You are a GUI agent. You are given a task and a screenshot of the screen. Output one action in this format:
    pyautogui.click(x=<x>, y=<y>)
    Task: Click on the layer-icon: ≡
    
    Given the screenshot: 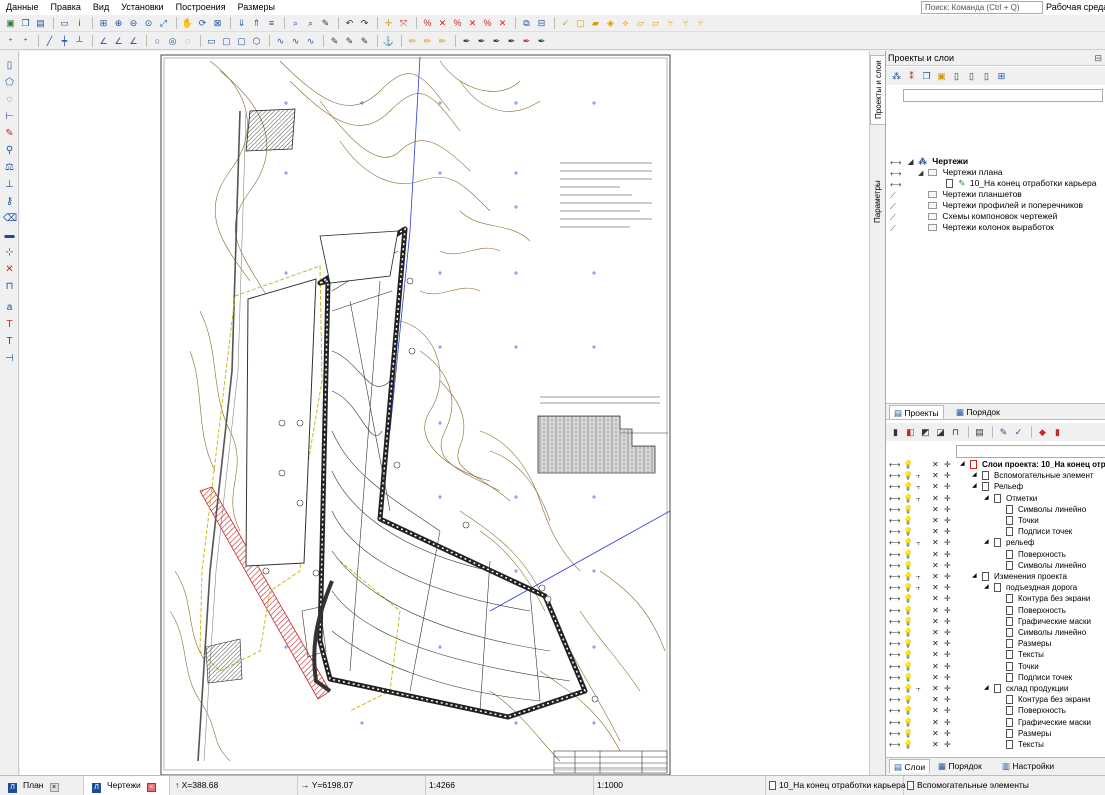 What is the action you would take?
    pyautogui.click(x=271, y=23)
    